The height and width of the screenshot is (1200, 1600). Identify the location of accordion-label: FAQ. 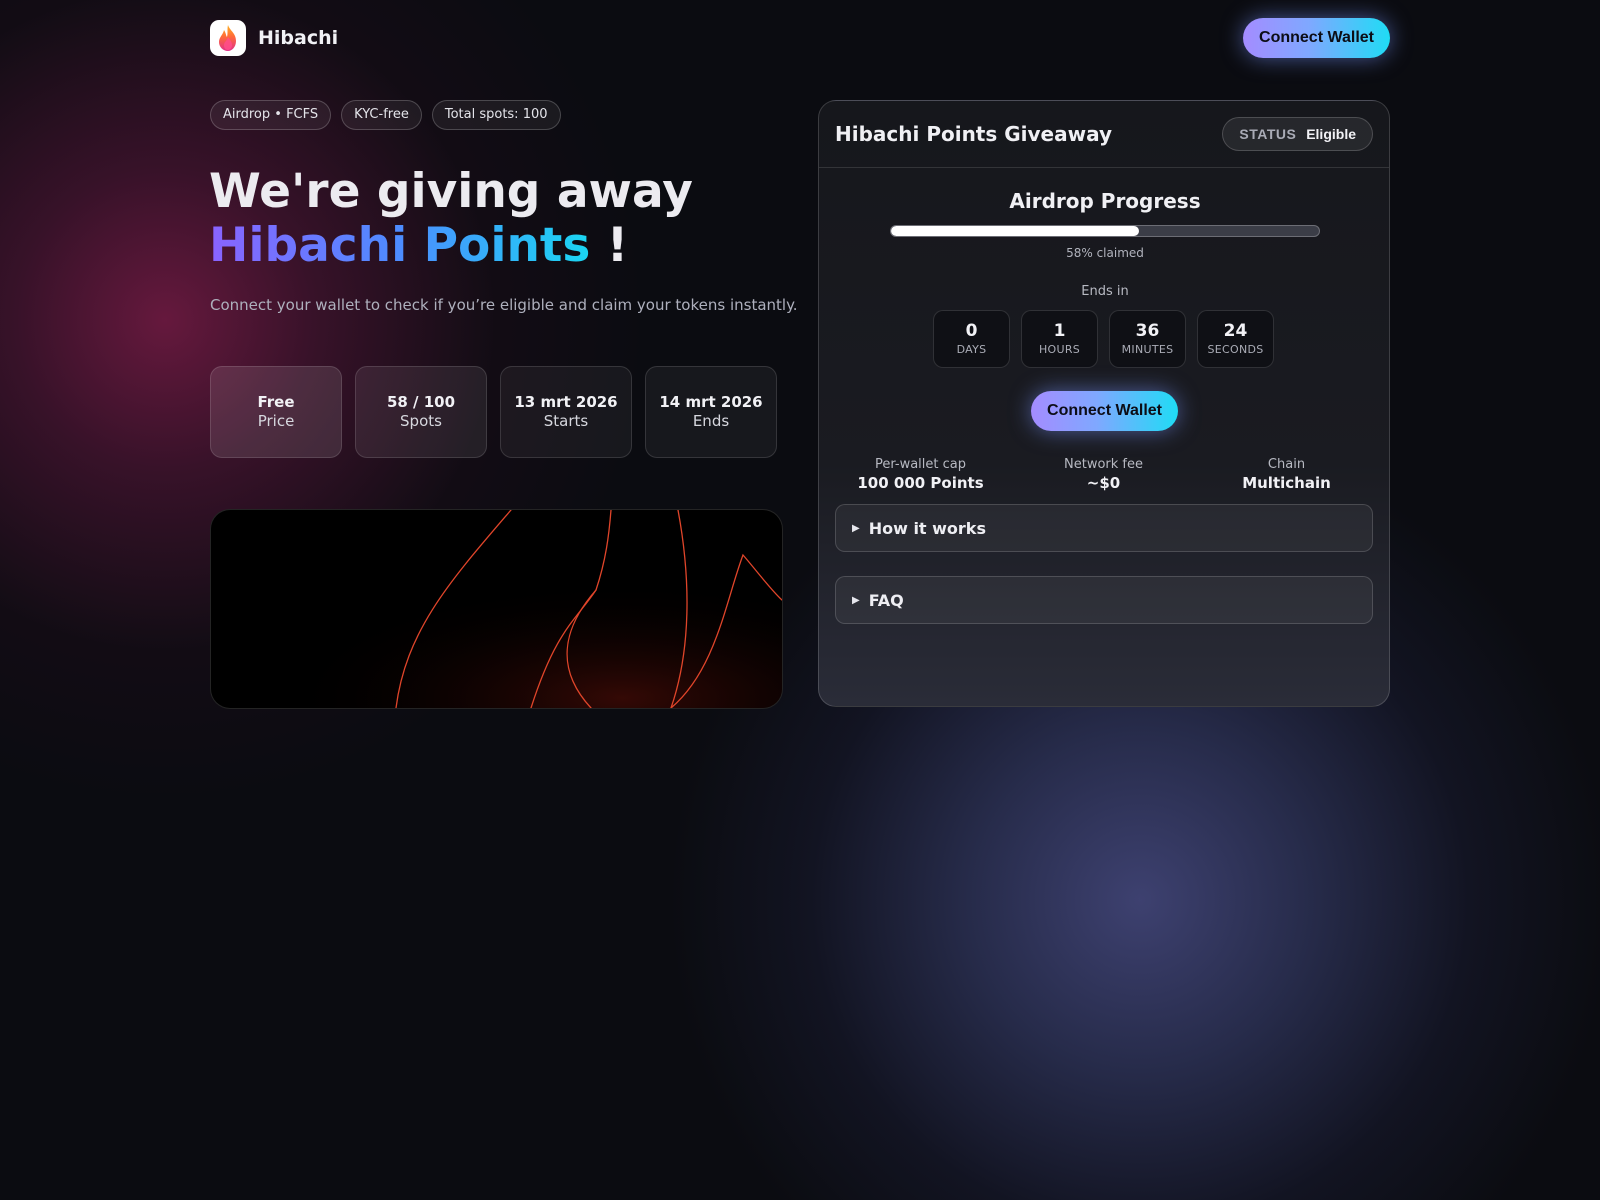
(886, 600).